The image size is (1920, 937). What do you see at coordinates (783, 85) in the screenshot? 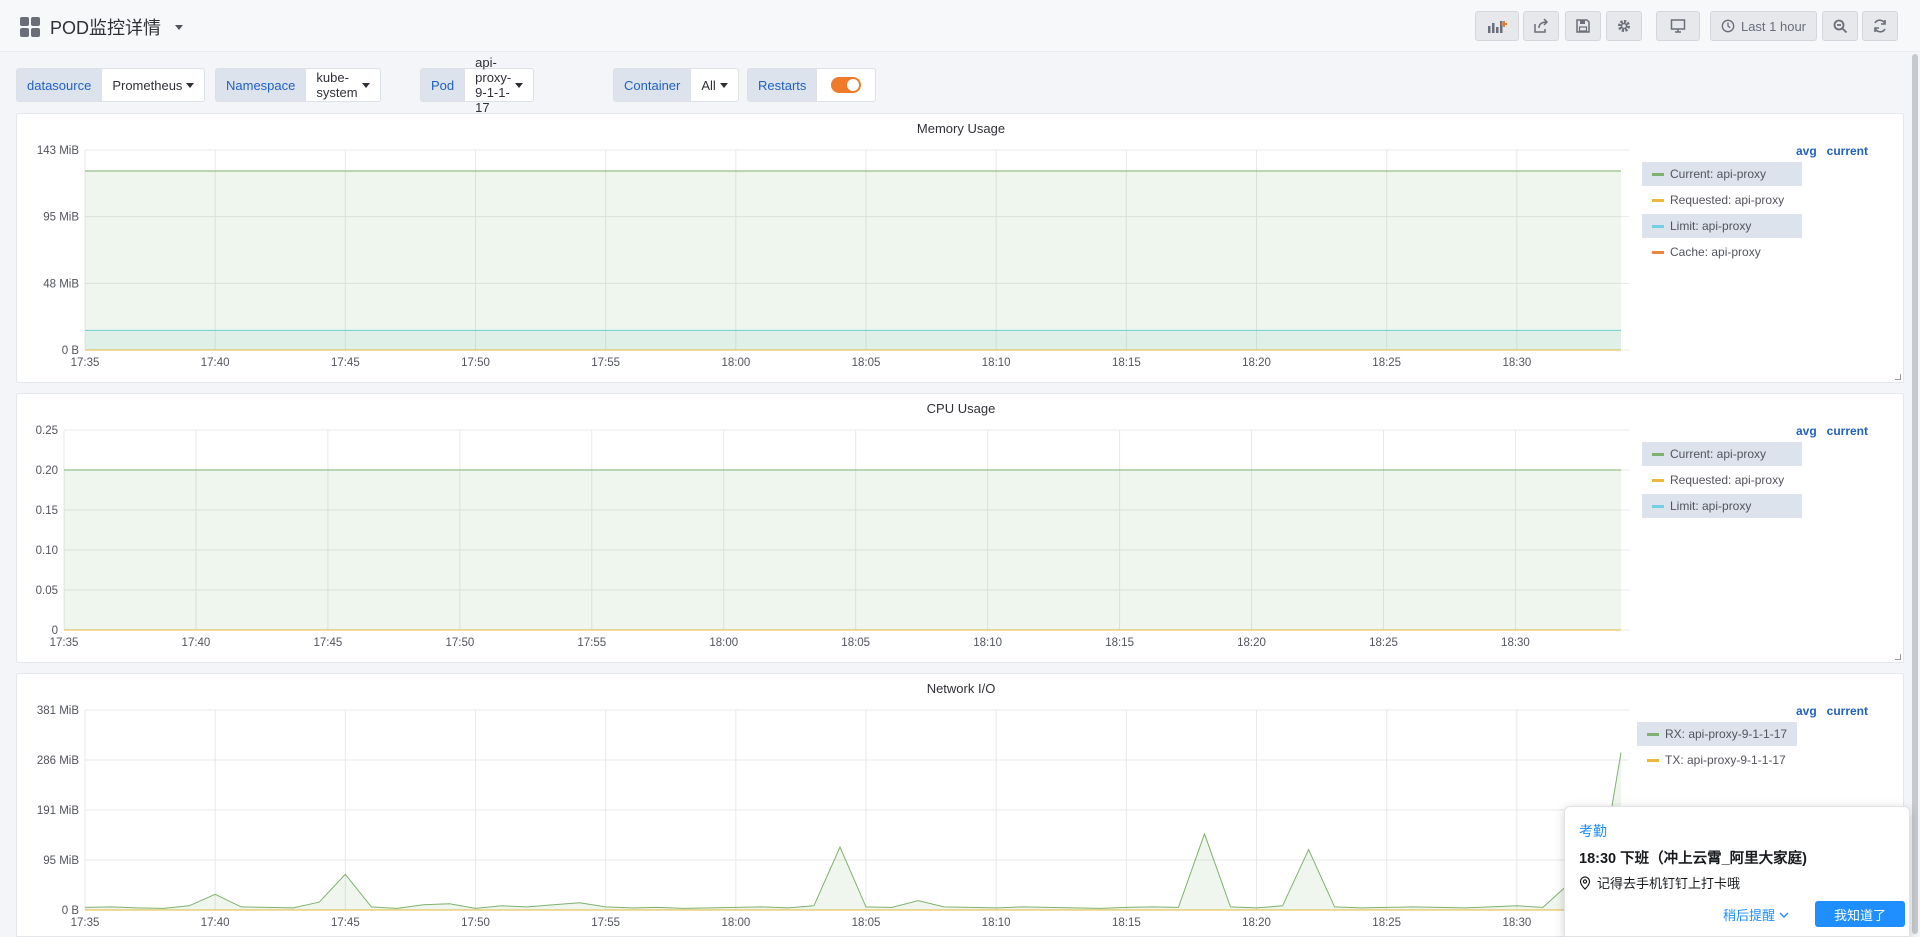
I see `variable-label: Restarts` at bounding box center [783, 85].